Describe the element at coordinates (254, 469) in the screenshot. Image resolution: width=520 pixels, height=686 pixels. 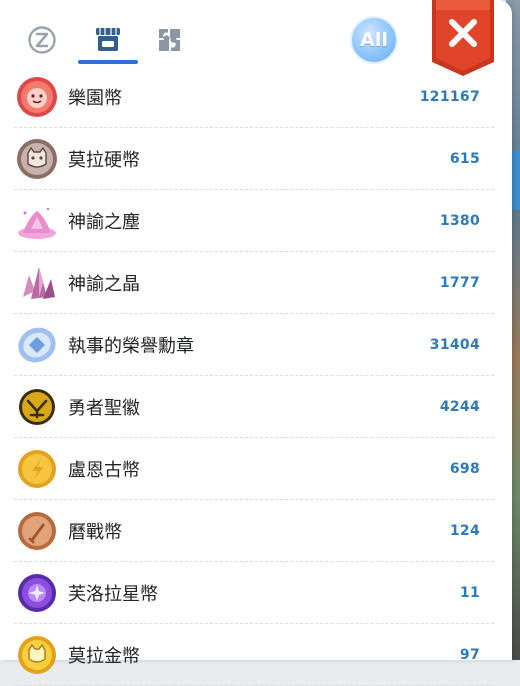
I see `list-item: 盧恩古幣 698` at that location.